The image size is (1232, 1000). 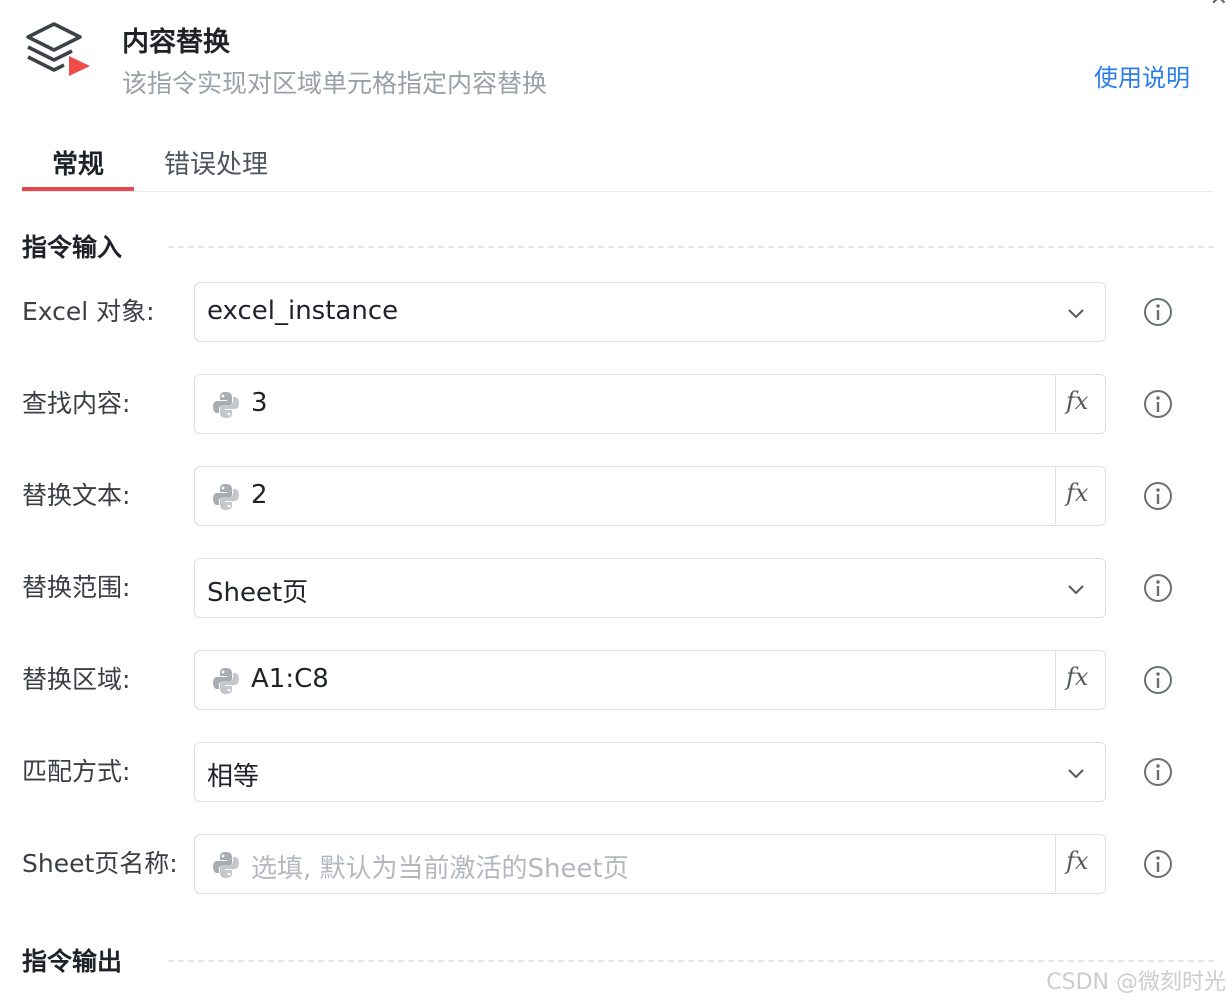 What do you see at coordinates (76, 771) in the screenshot?
I see `field-label: 匹配方式:` at bounding box center [76, 771].